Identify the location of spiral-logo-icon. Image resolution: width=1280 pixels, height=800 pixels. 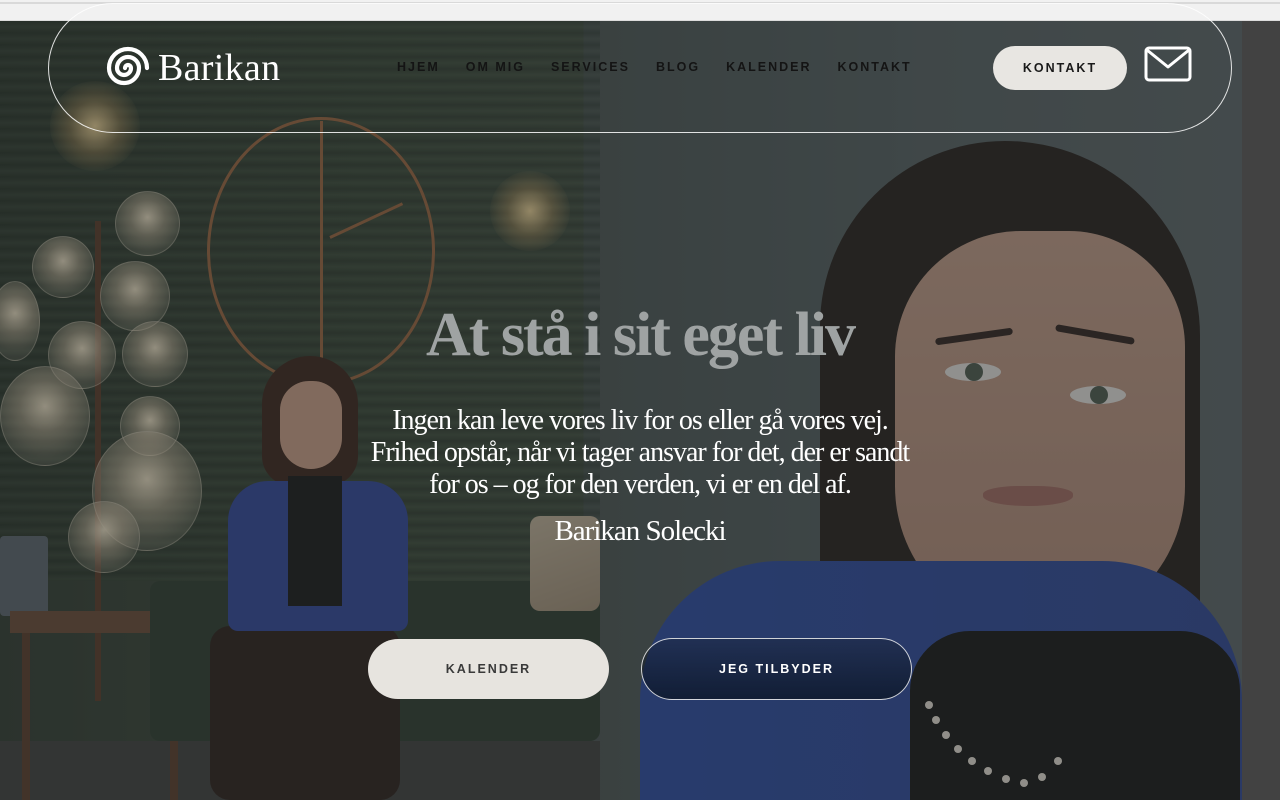
(128, 66).